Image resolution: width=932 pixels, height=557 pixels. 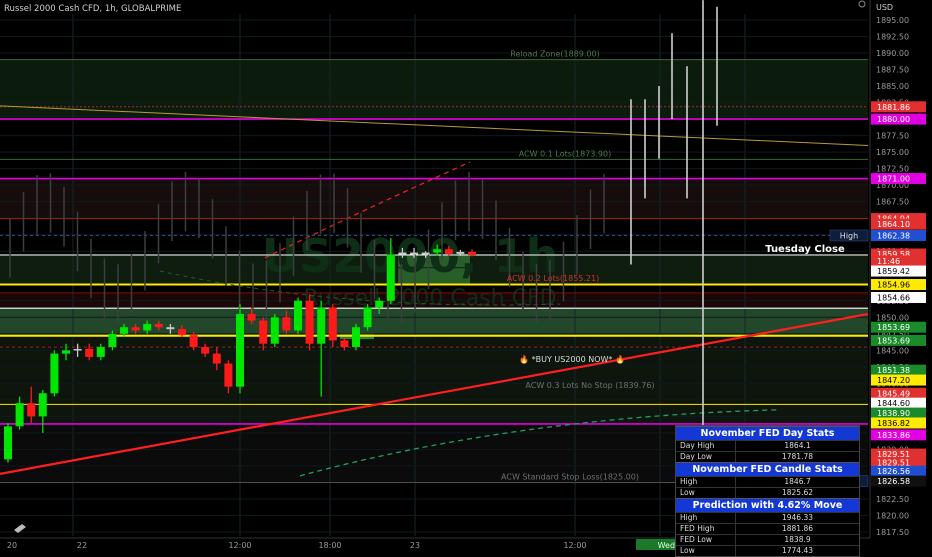 I want to click on badge-1854-66-text: 1854.66, so click(x=893, y=297).